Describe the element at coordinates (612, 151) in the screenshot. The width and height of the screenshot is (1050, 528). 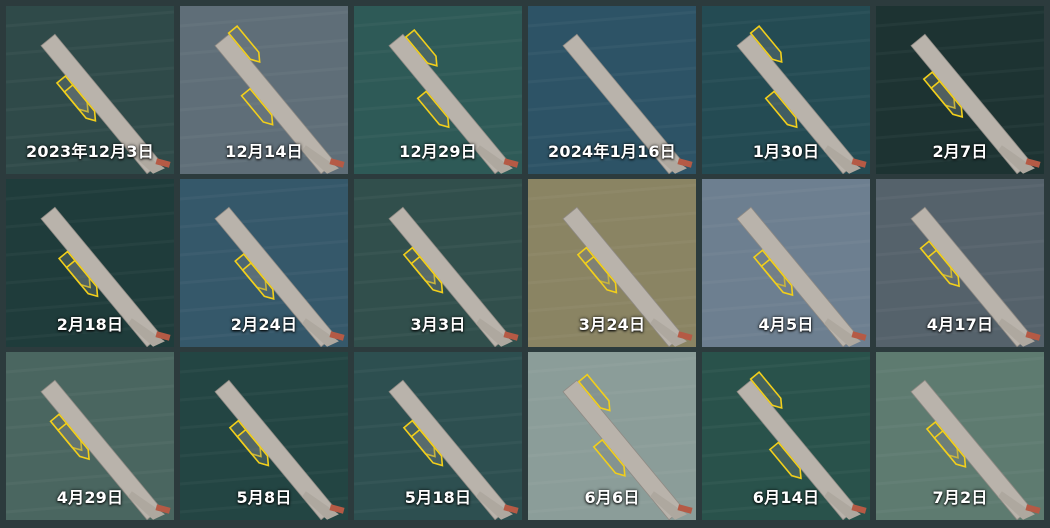
I see `date-label: 2024年1月16日` at that location.